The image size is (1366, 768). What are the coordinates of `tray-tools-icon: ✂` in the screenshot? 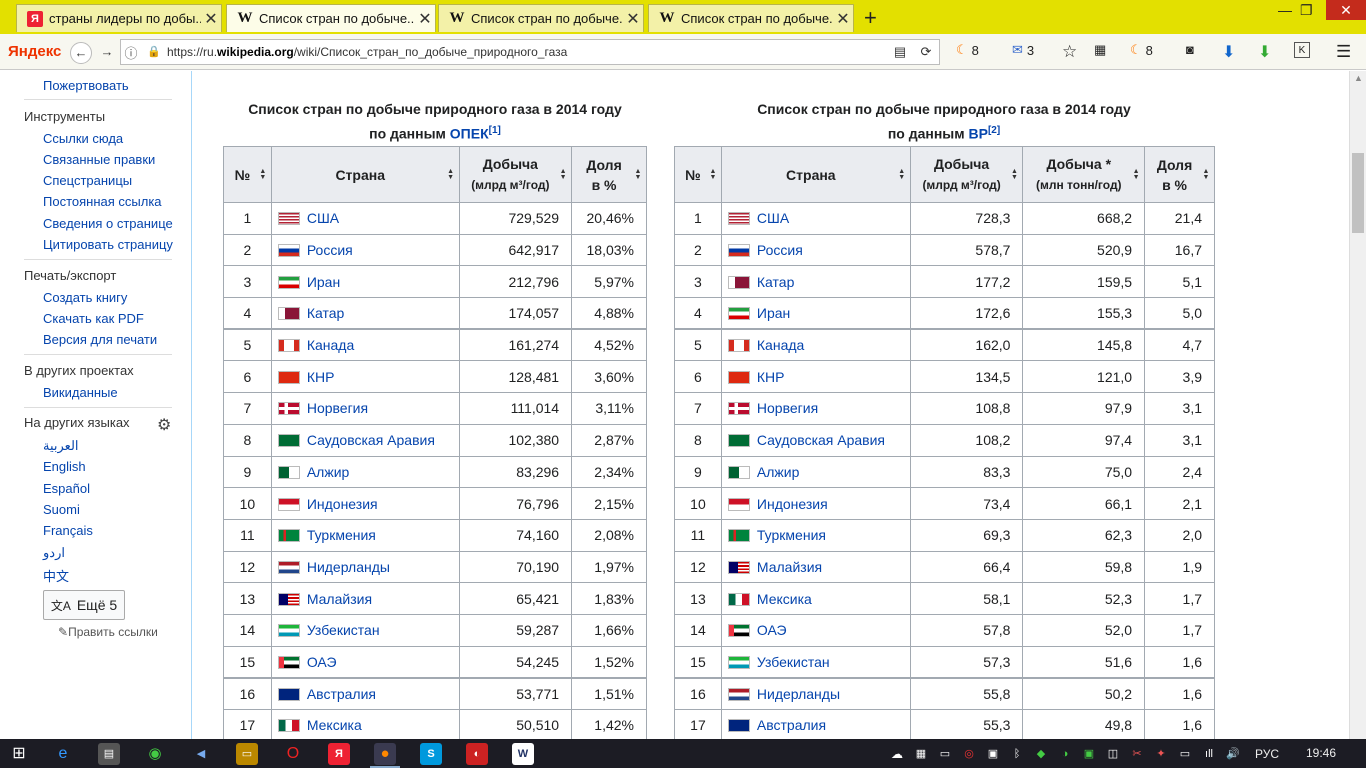 It's located at (1137, 754).